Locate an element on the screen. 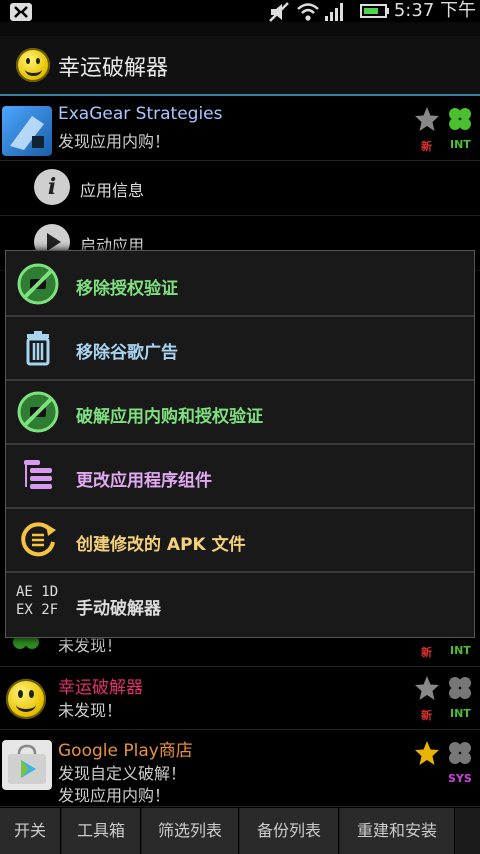  hex-line-2: EX 2F is located at coordinates (37, 610).